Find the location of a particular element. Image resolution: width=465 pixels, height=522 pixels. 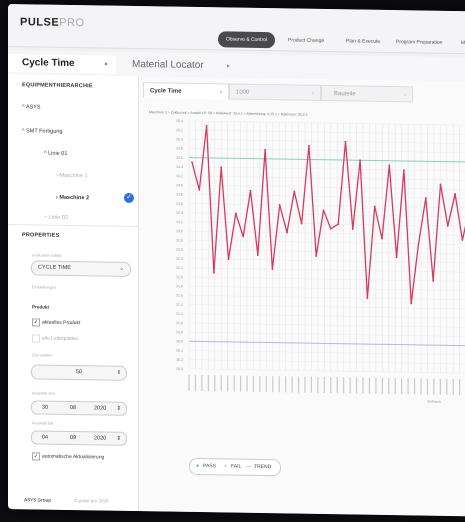

tab-cycle-time: Cycle Time ▸ is located at coordinates (62, 64).